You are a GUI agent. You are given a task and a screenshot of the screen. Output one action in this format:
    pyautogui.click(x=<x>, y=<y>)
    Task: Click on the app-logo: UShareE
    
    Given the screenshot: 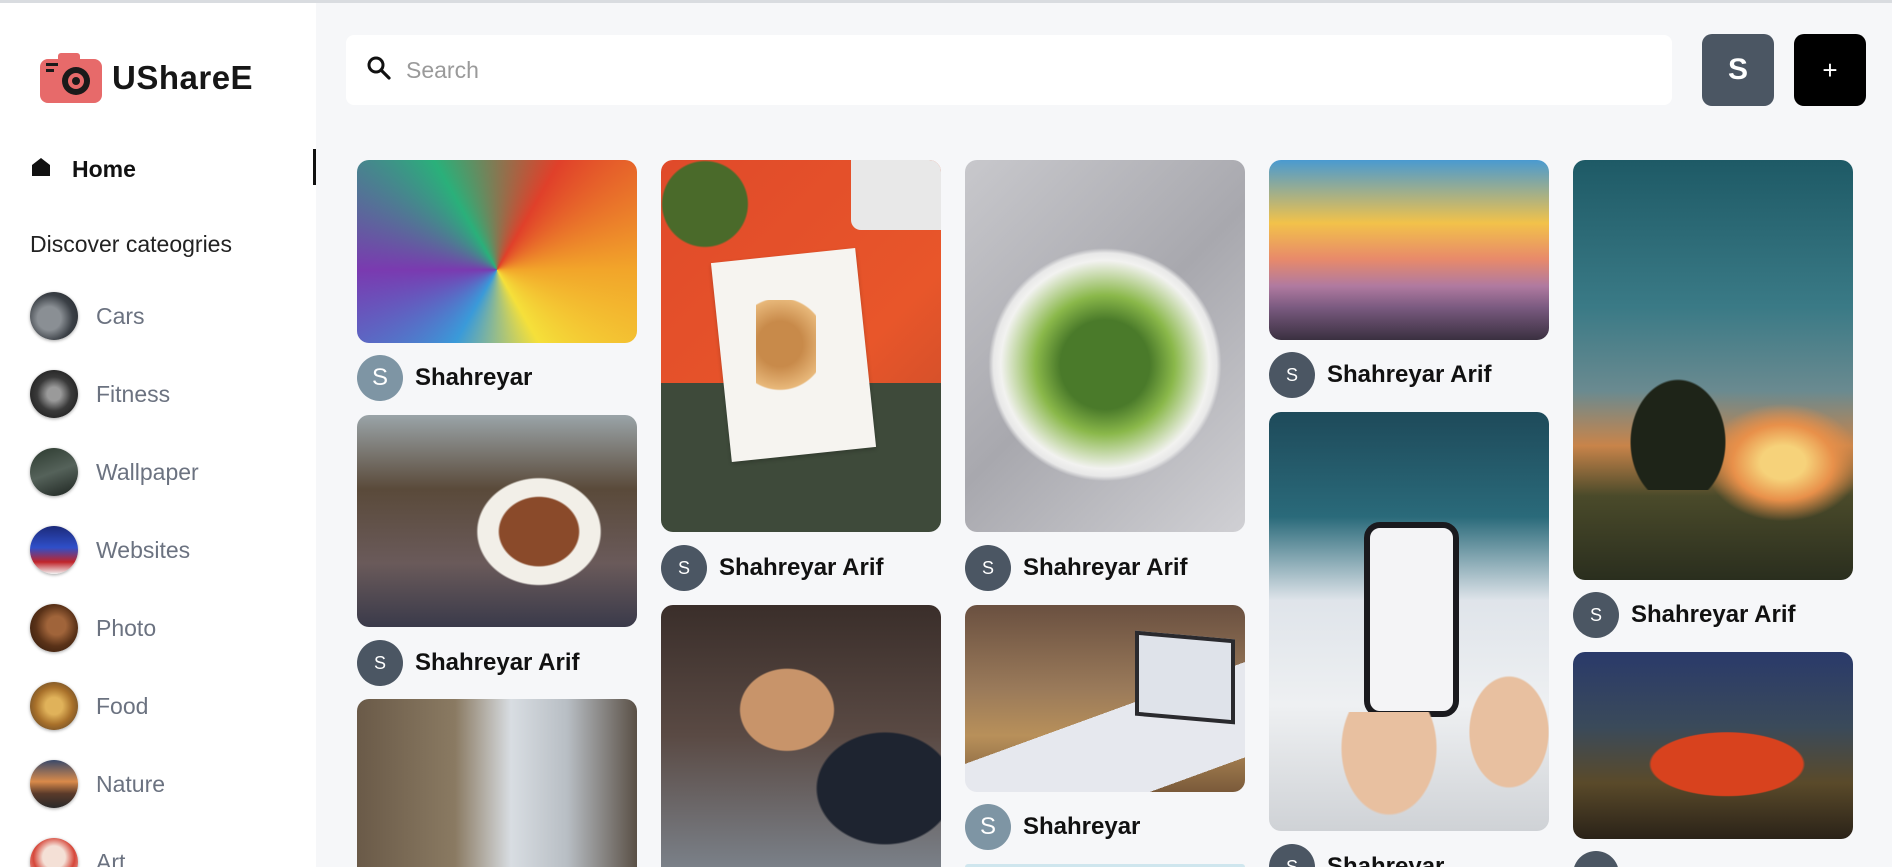 What is the action you would take?
    pyautogui.click(x=145, y=78)
    